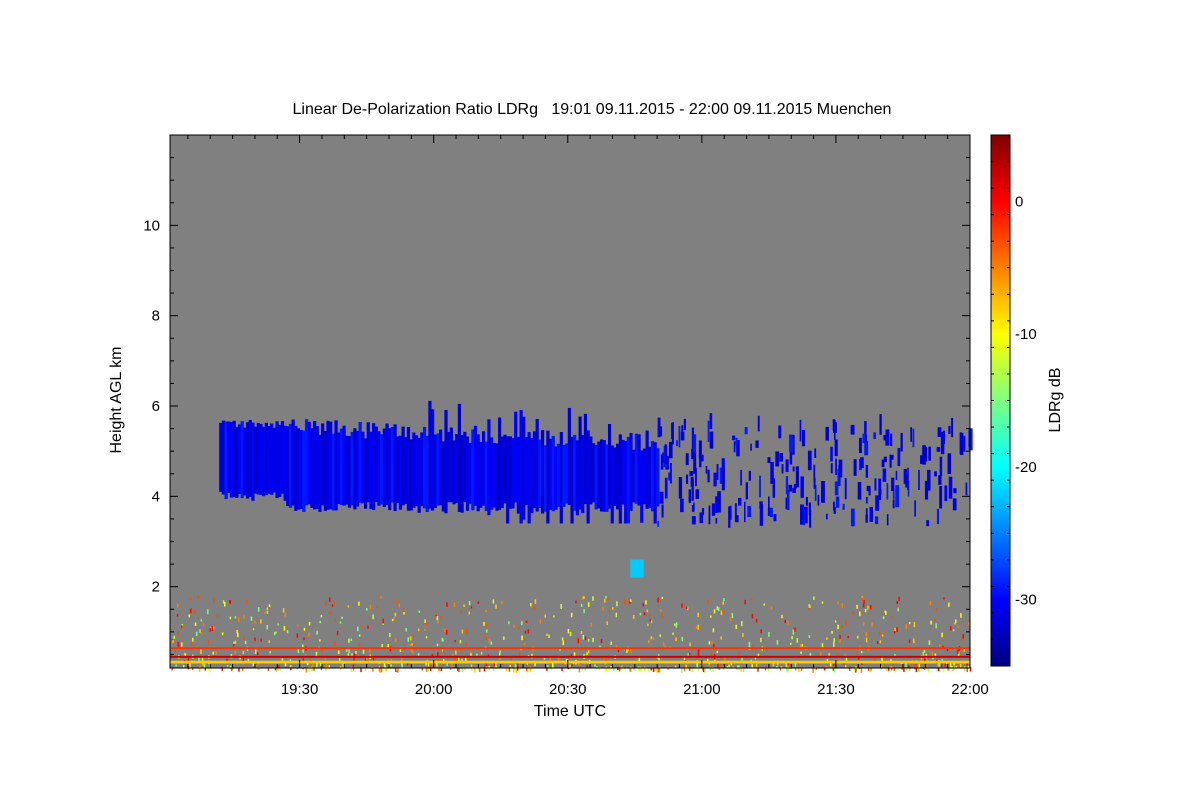 This screenshot has width=1200, height=800. What do you see at coordinates (836, 689) in the screenshot?
I see `x-tick-label: 21:30` at bounding box center [836, 689].